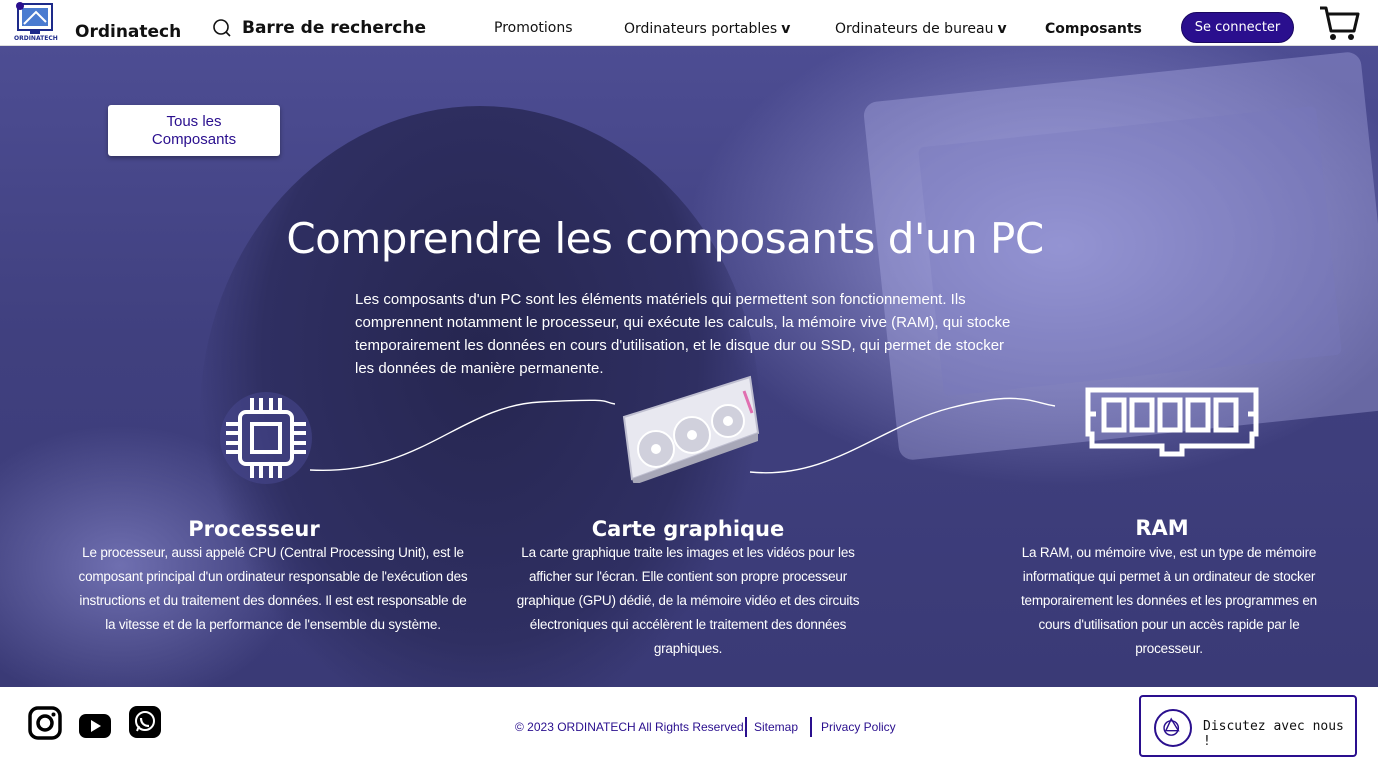 The image size is (1378, 765). I want to click on ram-icon, so click(1172, 422).